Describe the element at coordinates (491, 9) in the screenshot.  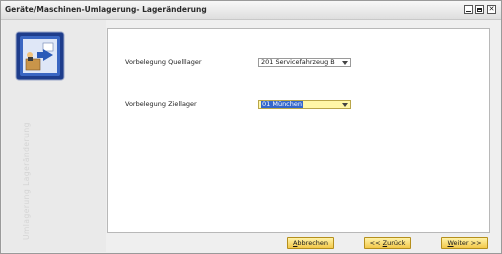
I see `close-icon: ✕` at that location.